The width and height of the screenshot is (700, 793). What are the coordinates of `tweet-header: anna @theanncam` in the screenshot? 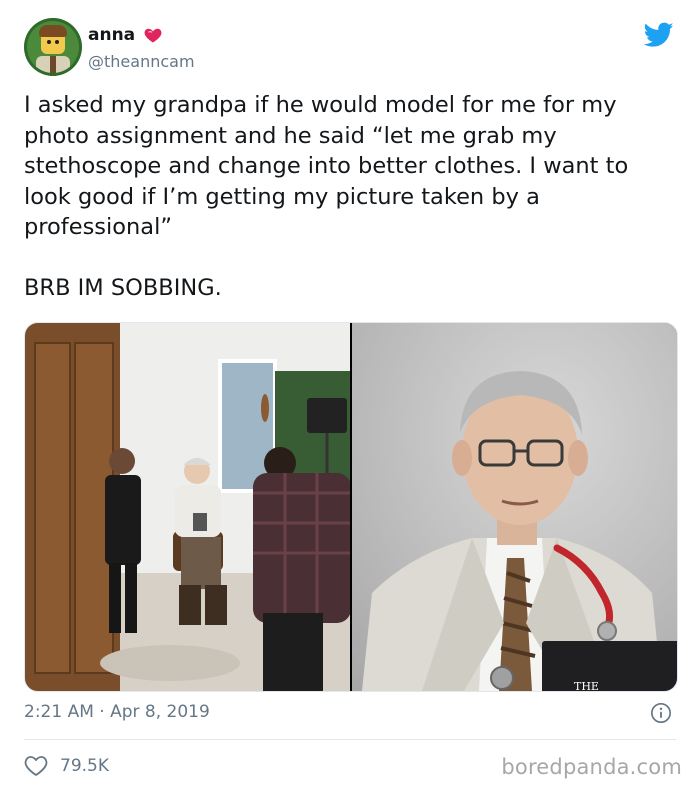 It's located at (350, 48).